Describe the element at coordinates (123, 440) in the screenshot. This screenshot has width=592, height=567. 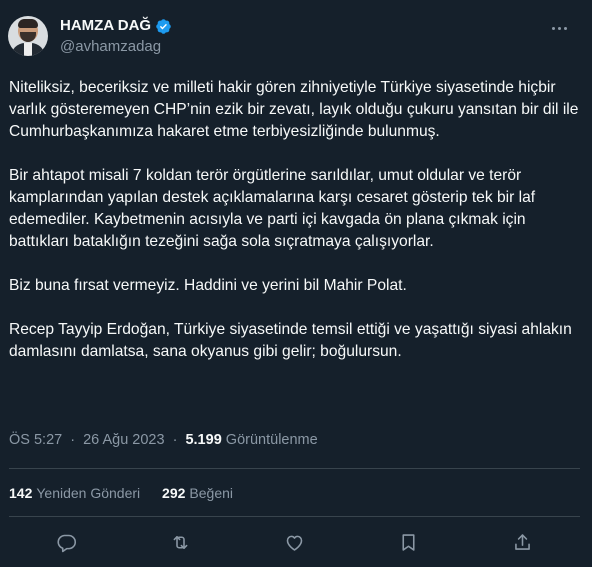
I see `tweet-date: 26 Ağu 2023` at that location.